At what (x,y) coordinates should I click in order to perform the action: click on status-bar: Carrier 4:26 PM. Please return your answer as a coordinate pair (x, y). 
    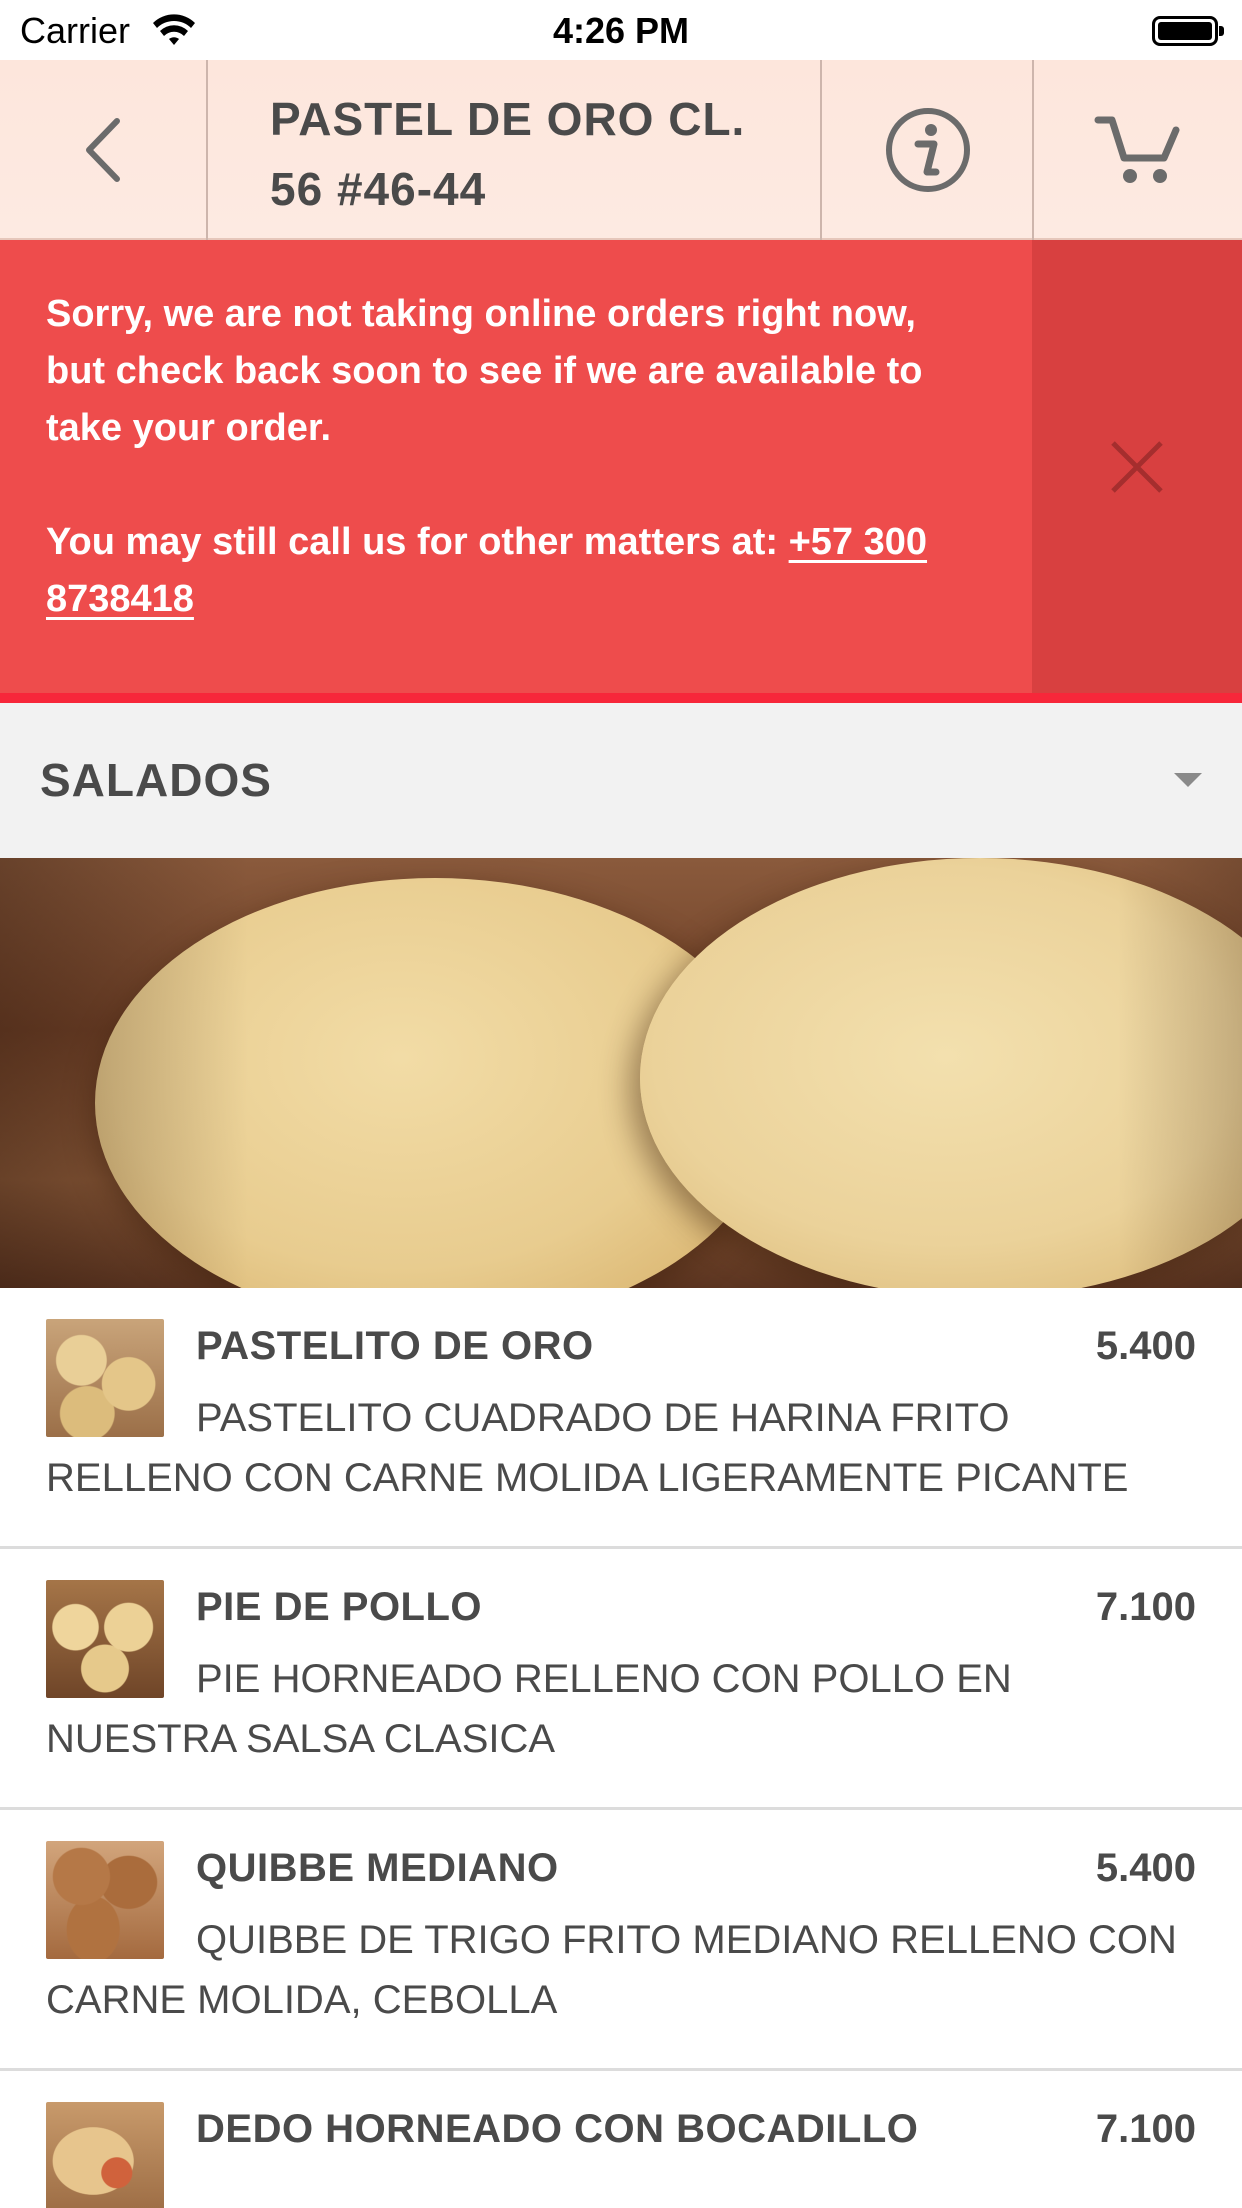
    Looking at the image, I should click on (621, 30).